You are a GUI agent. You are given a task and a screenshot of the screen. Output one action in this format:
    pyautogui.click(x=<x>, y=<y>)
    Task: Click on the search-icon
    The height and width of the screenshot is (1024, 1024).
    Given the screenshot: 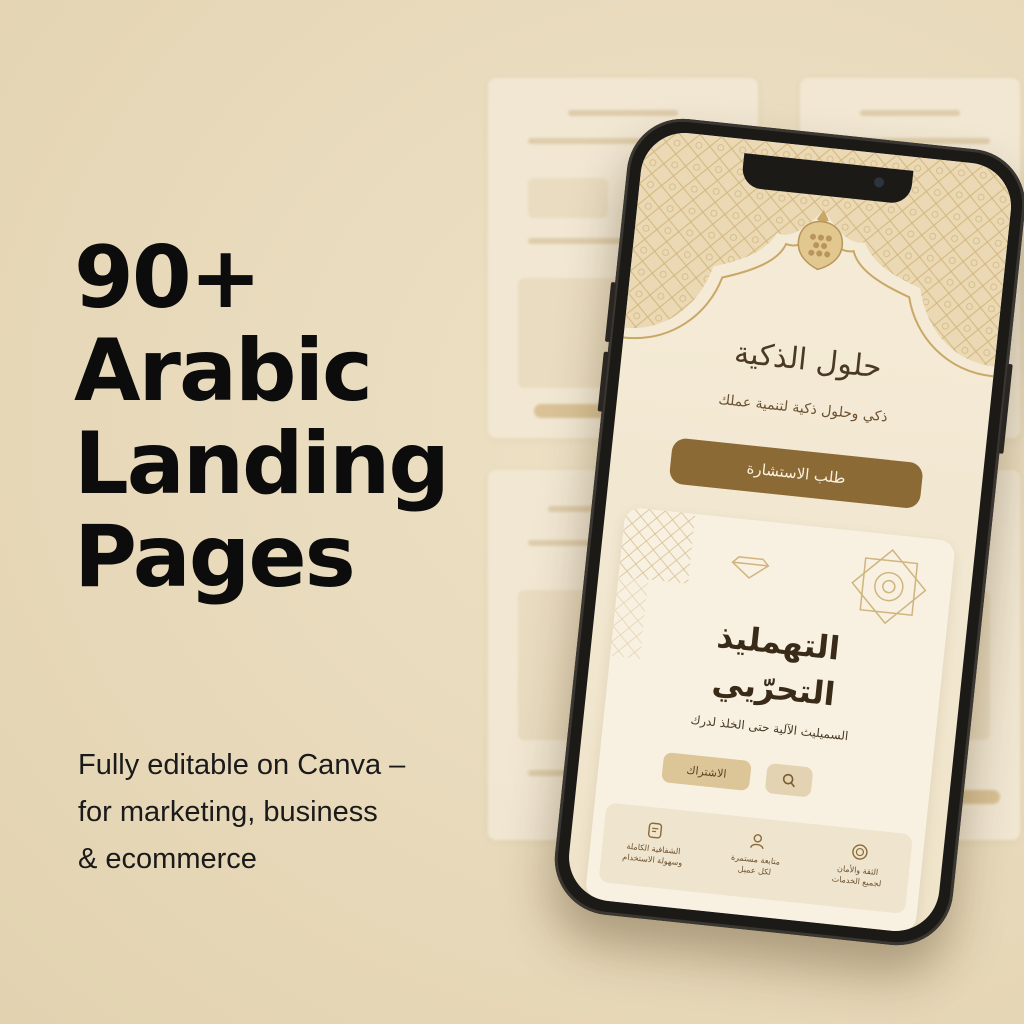 What is the action you would take?
    pyautogui.click(x=789, y=780)
    